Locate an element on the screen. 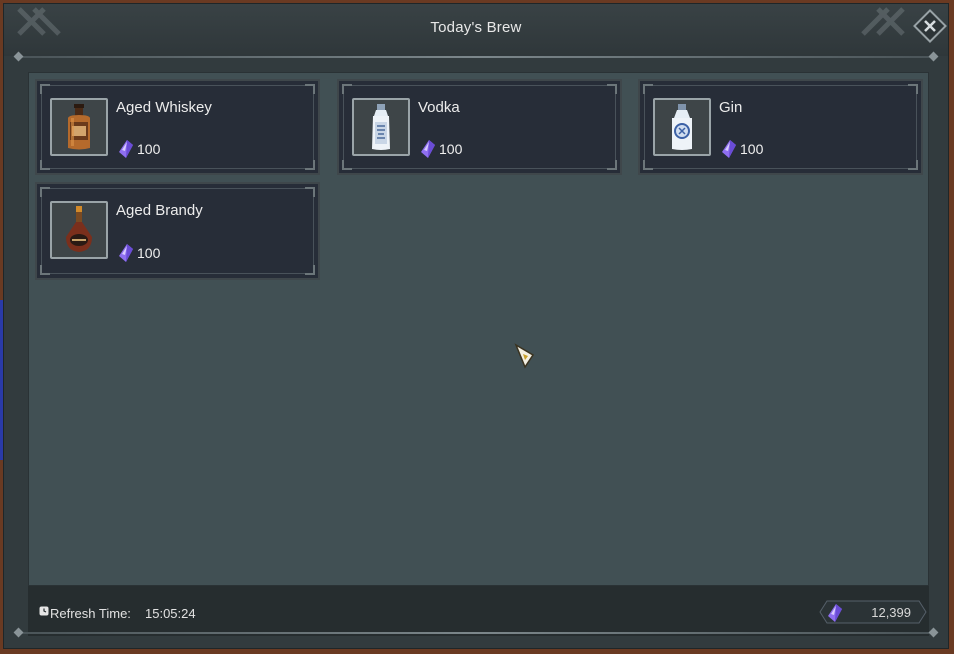 This screenshot has height=654, width=954. vodka-bottle-icon is located at coordinates (381, 127).